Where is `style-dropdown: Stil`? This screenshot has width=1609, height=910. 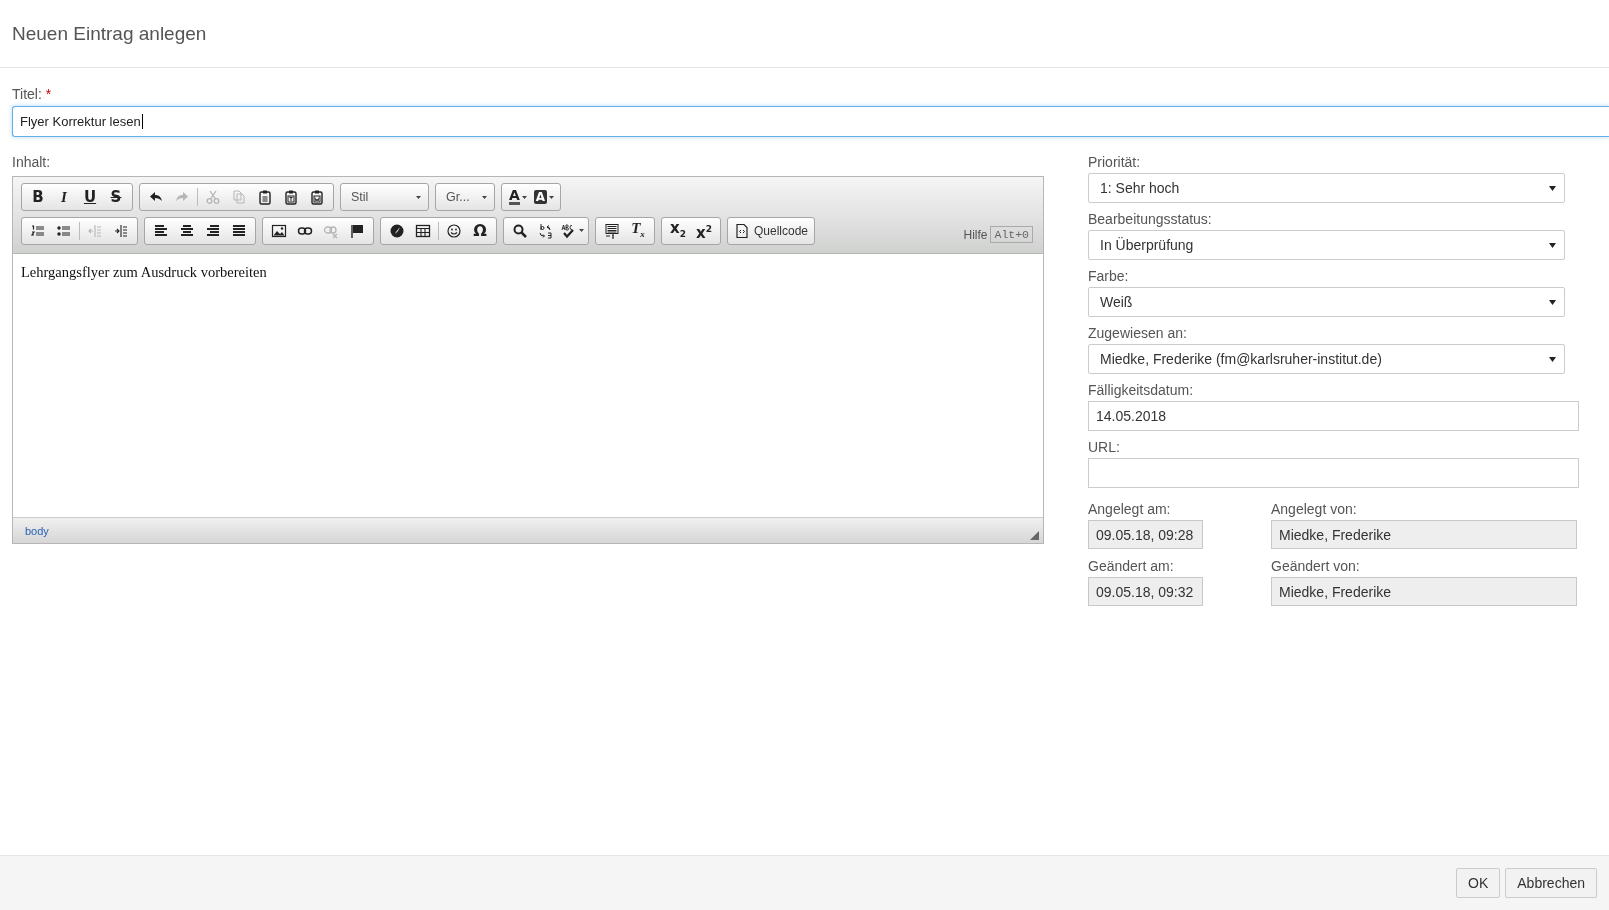 style-dropdown: Stil is located at coordinates (384, 197).